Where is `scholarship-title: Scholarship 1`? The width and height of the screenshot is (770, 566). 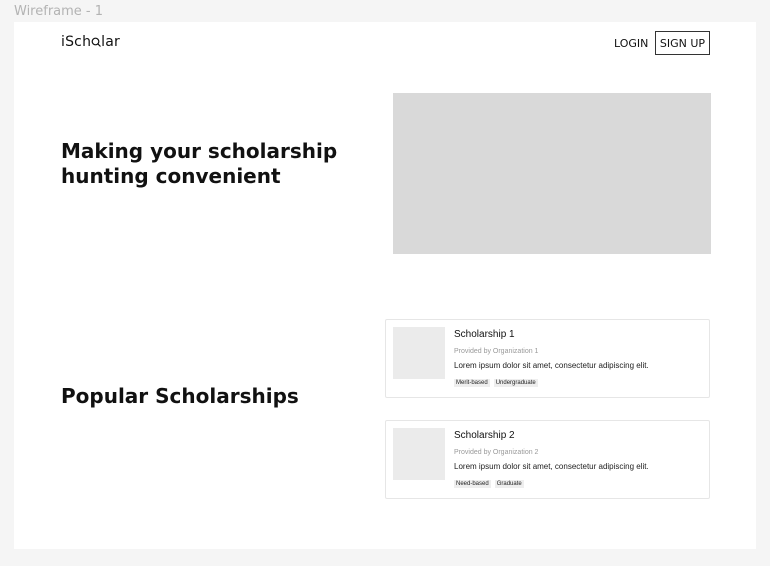
scholarship-title: Scholarship 1 is located at coordinates (484, 334).